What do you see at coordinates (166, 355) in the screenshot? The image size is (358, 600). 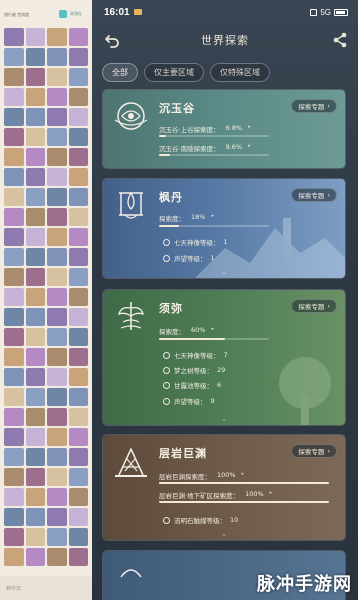 I see `statue-icon` at bounding box center [166, 355].